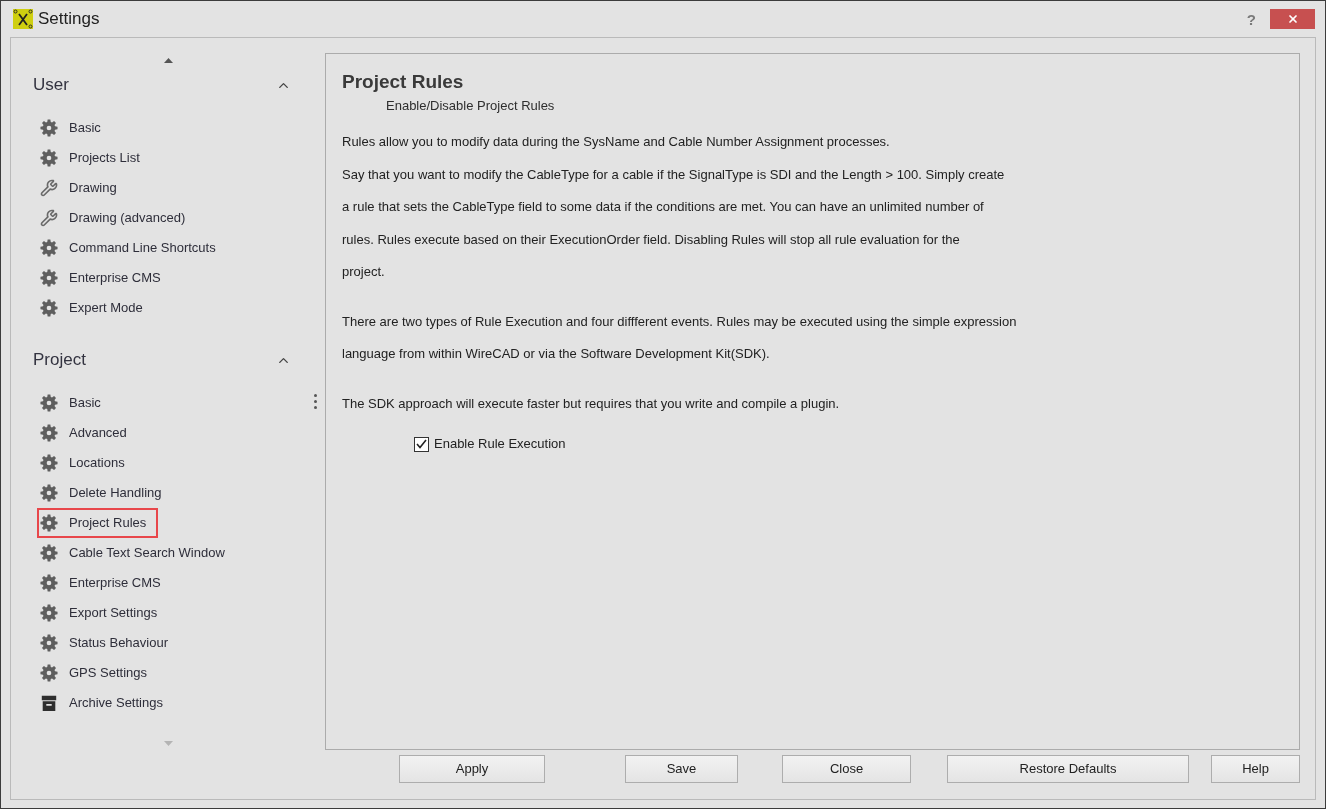 Image resolution: width=1326 pixels, height=809 pixels. I want to click on window-title: Settings, so click(69, 19).